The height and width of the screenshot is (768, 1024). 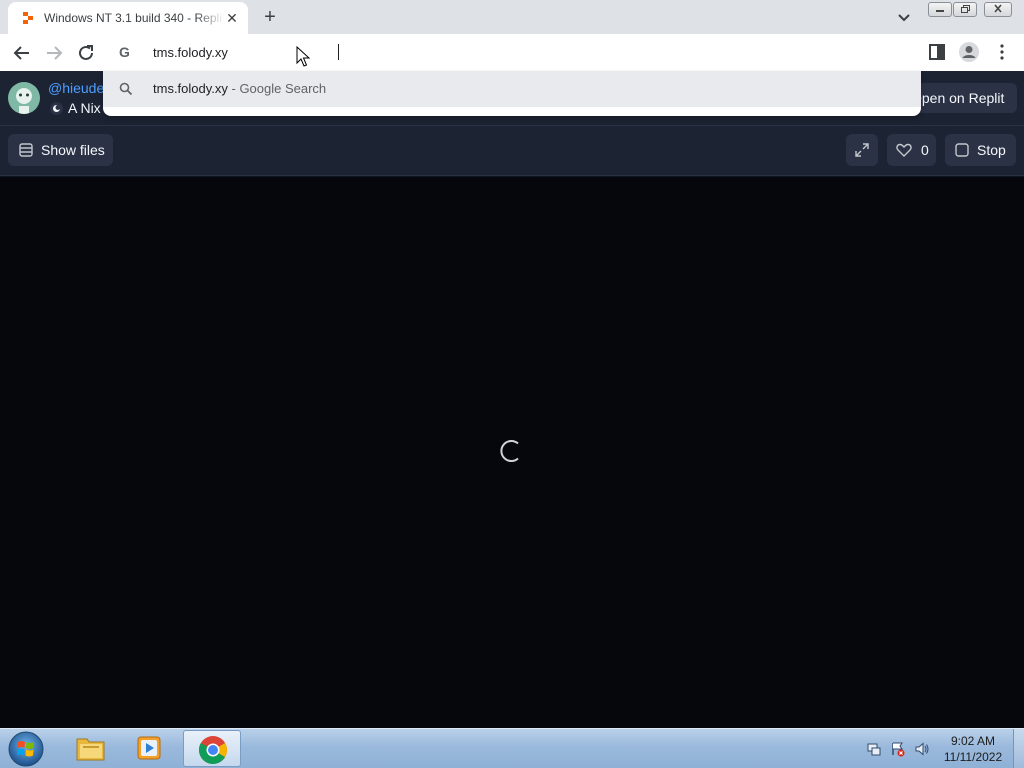 I want to click on browser-toolbar: G, so click(x=512, y=52).